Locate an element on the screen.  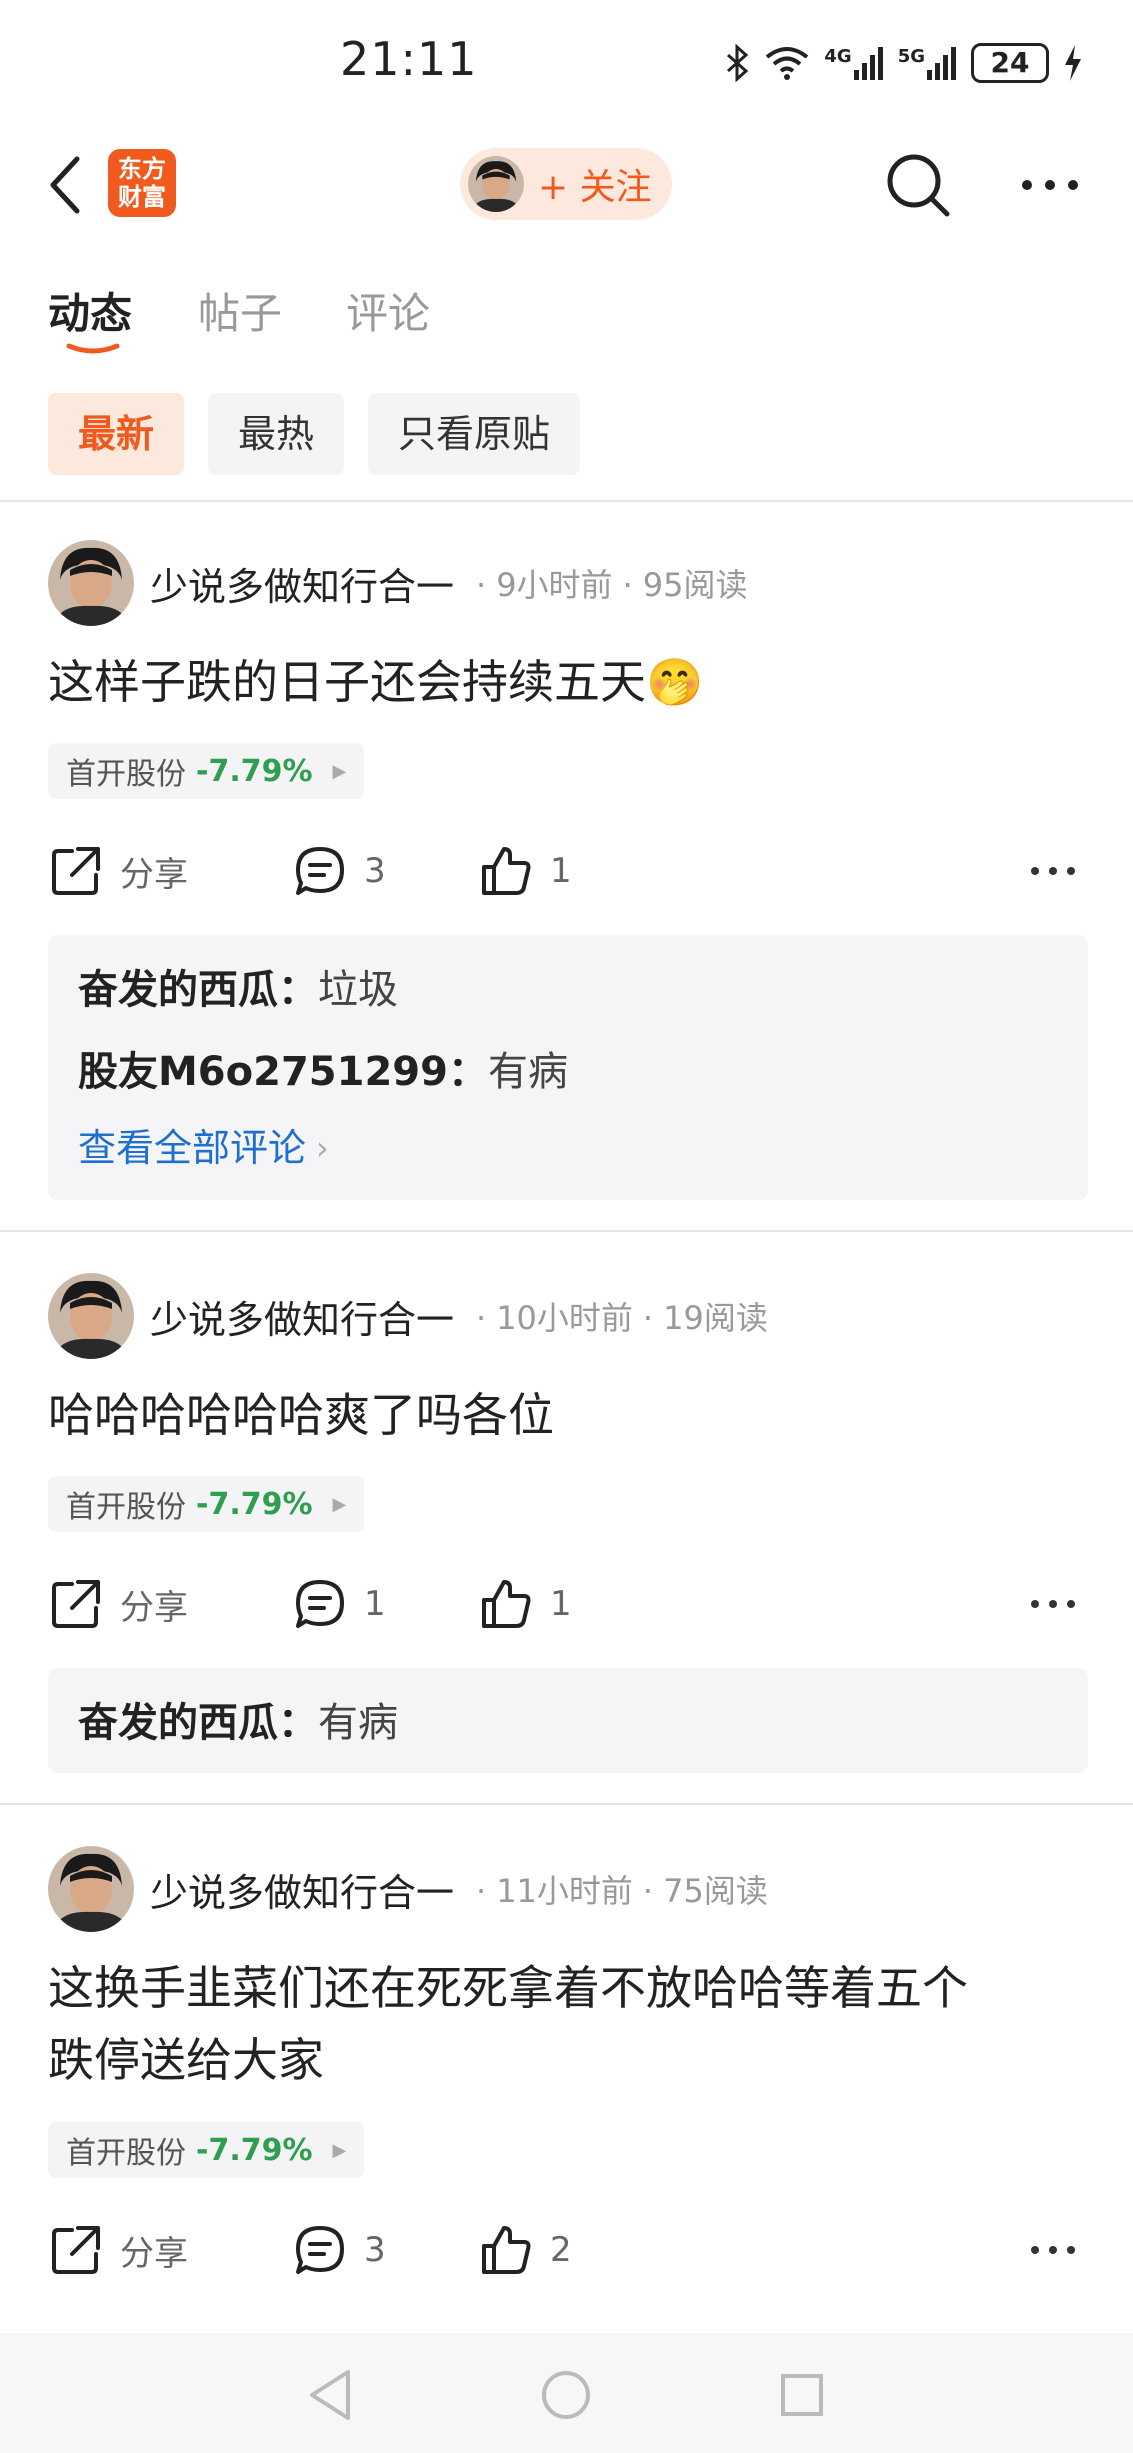
filter-latest: 最新 is located at coordinates (116, 434).